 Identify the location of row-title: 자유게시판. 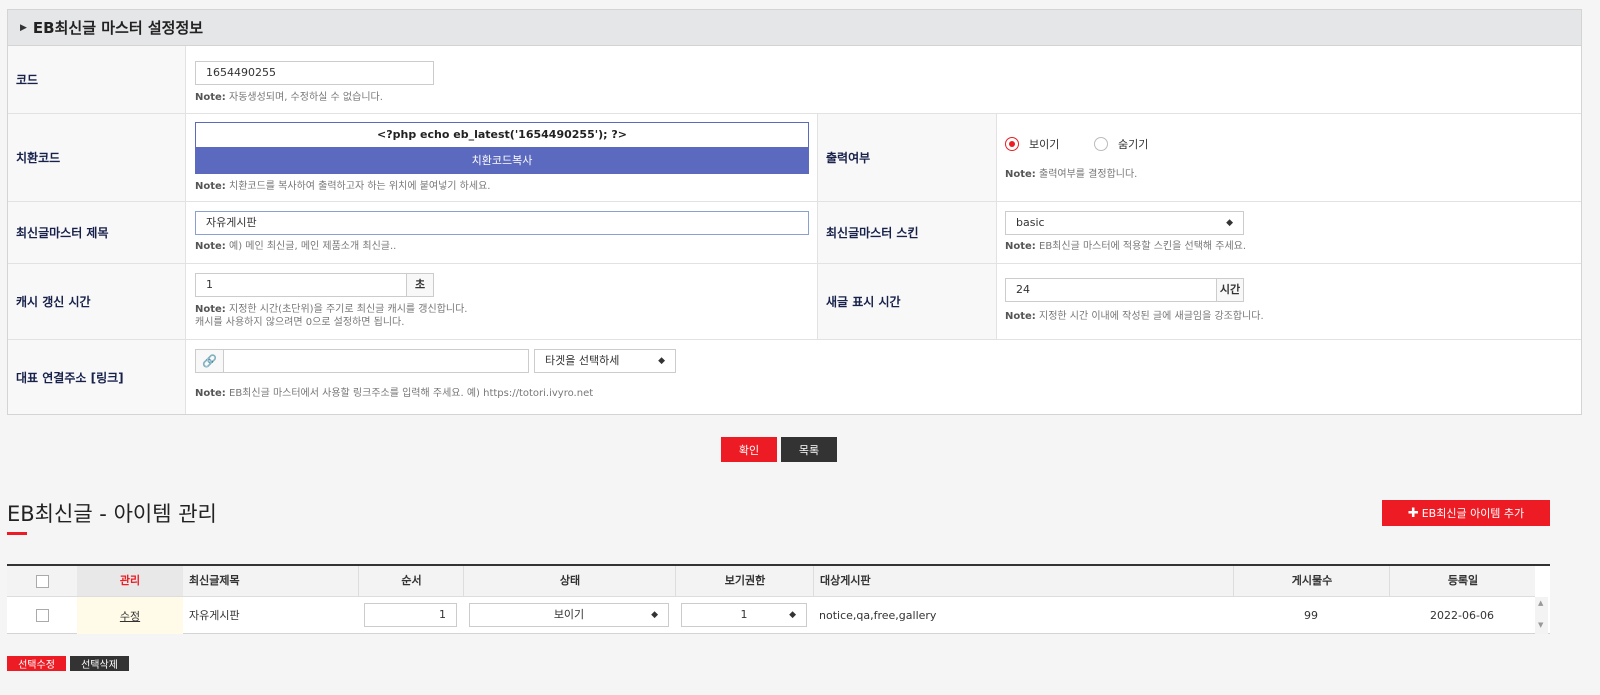
(214, 615).